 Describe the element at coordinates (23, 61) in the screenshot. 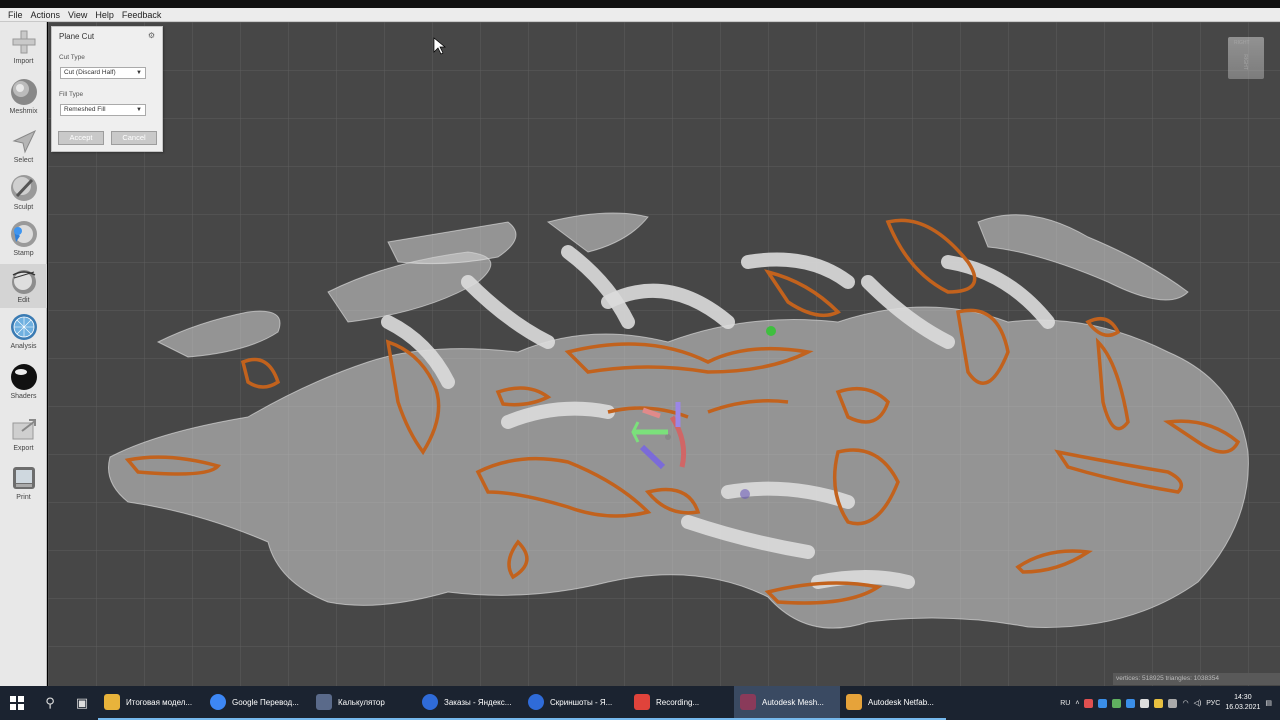

I see `tool-label: Import` at that location.